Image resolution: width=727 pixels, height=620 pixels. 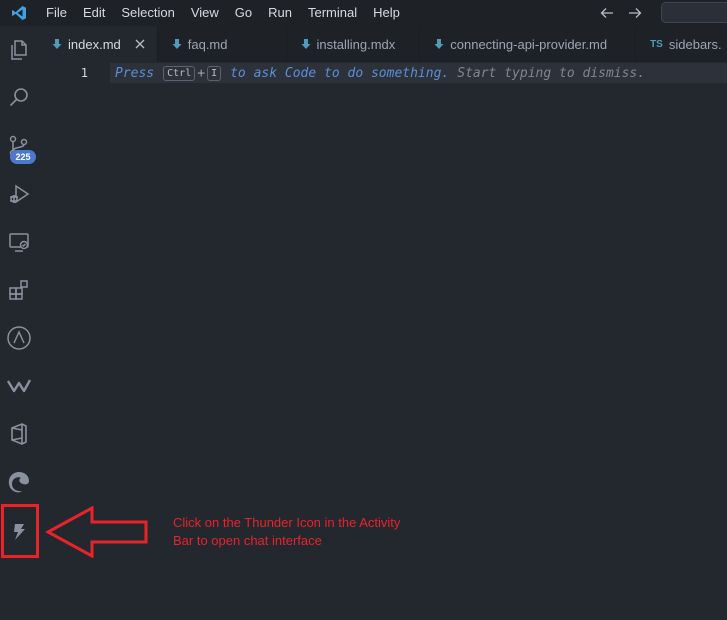 I want to click on source-control-badge: 225, so click(x=23, y=157).